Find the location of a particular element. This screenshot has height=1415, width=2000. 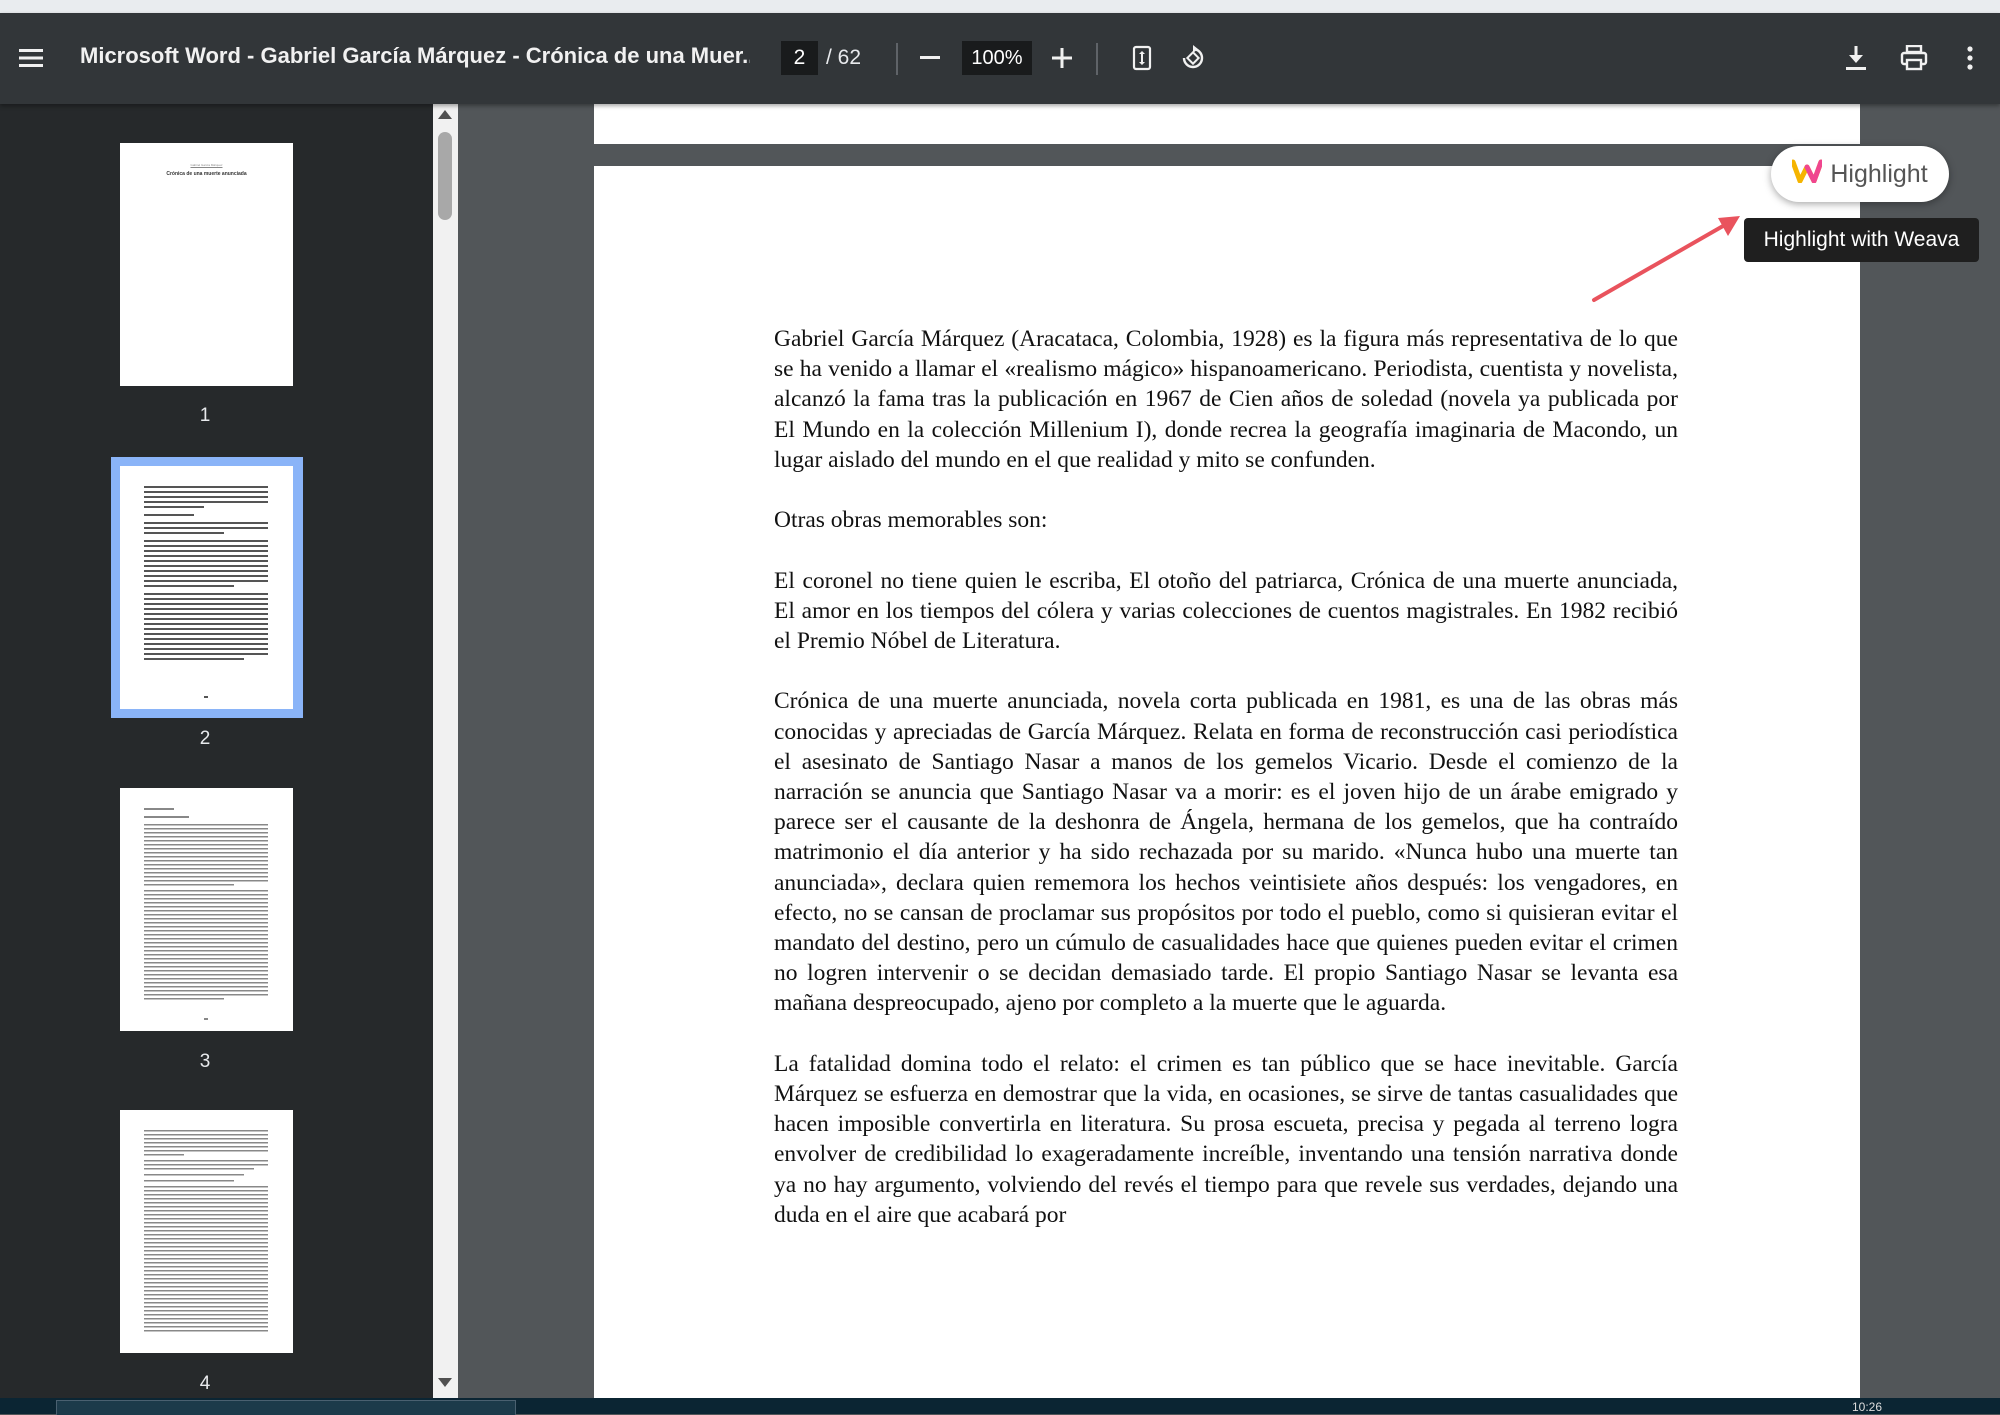

thumbnail-number: 2 is located at coordinates (205, 738).